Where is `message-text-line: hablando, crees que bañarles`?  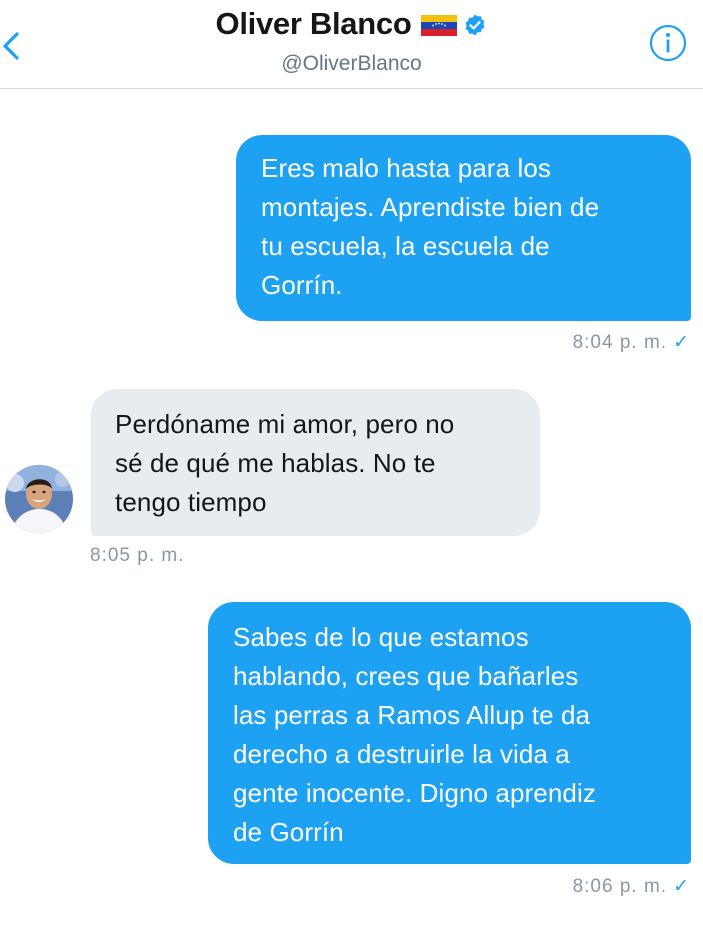
message-text-line: hablando, crees que bañarles is located at coordinates (406, 676).